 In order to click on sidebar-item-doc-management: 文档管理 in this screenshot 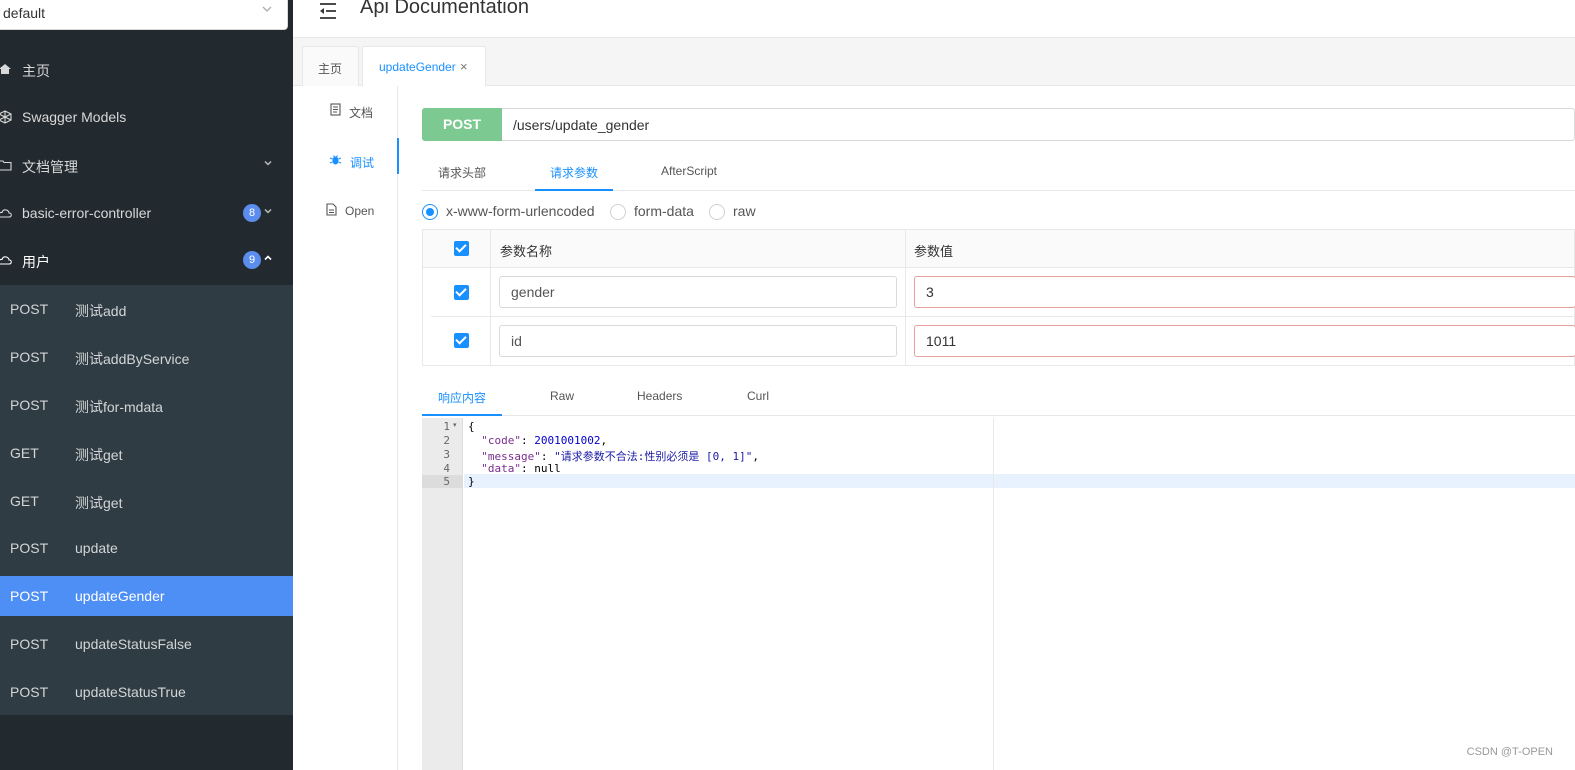, I will do `click(146, 166)`.